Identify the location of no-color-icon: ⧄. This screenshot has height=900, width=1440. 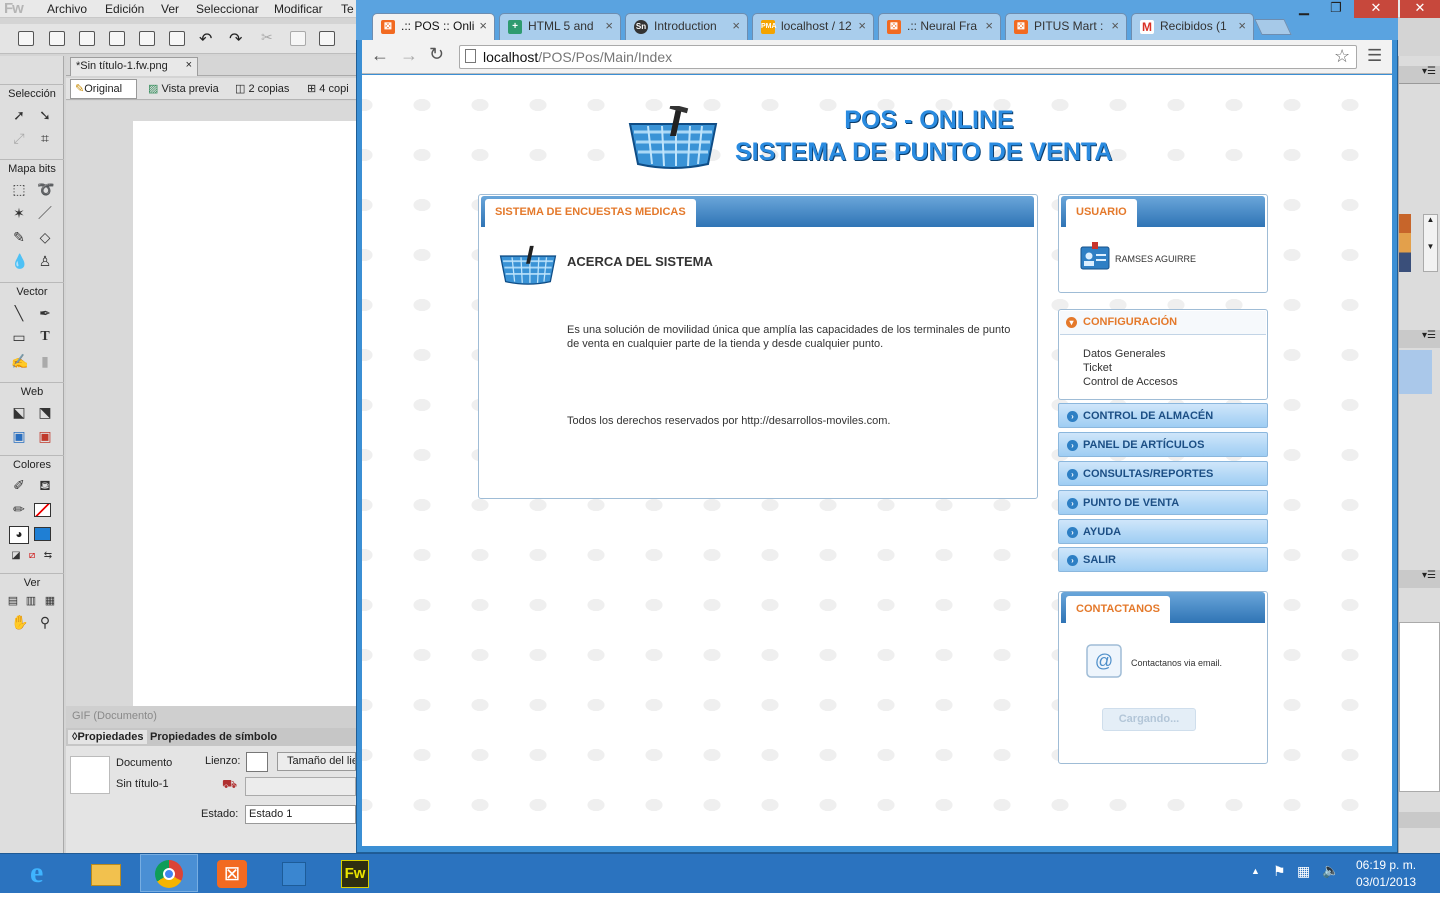
(32, 556).